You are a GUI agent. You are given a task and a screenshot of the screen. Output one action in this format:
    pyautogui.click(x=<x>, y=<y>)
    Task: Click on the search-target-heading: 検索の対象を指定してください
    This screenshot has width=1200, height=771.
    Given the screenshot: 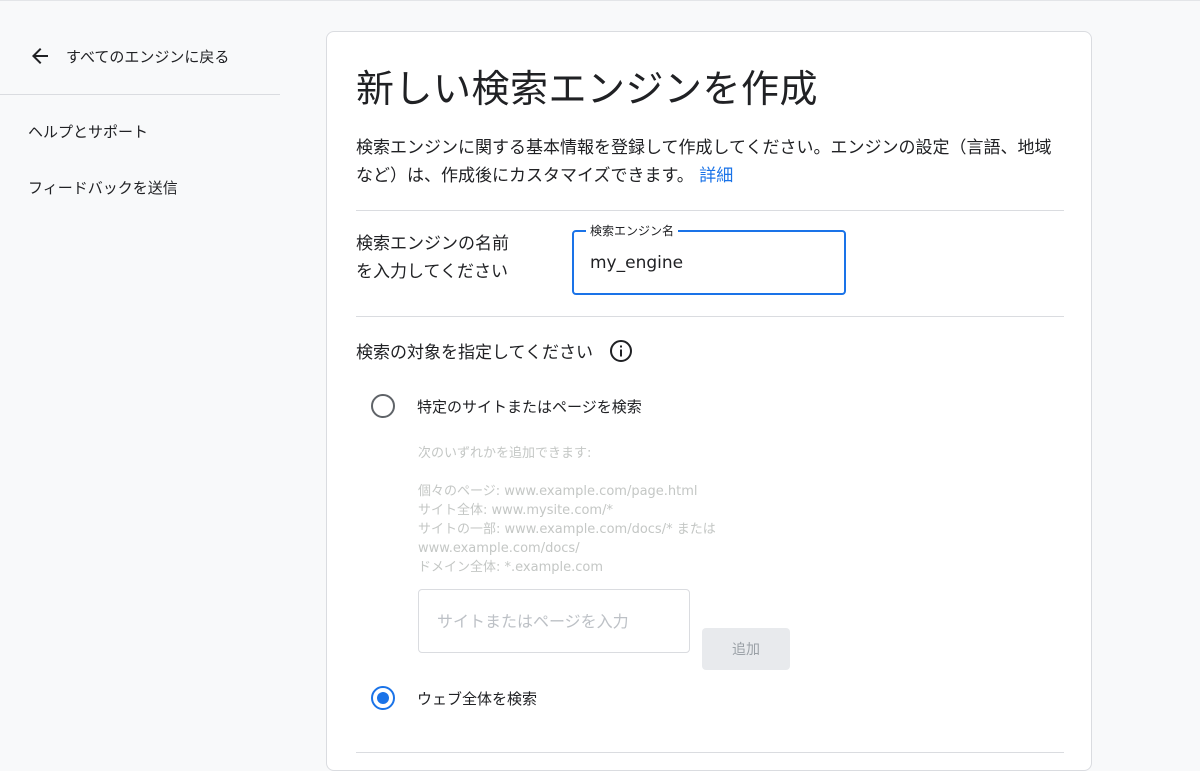 What is the action you would take?
    pyautogui.click(x=494, y=350)
    